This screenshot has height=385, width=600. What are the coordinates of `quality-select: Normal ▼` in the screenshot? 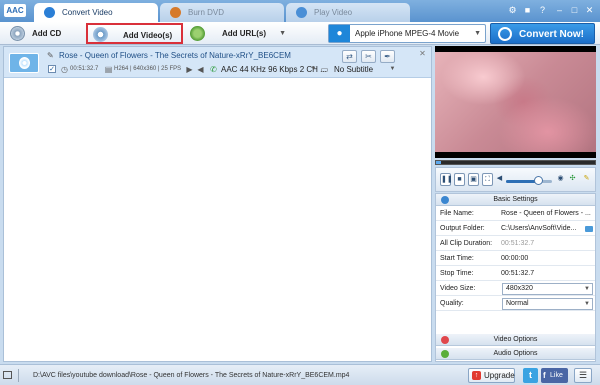 It's located at (547, 304).